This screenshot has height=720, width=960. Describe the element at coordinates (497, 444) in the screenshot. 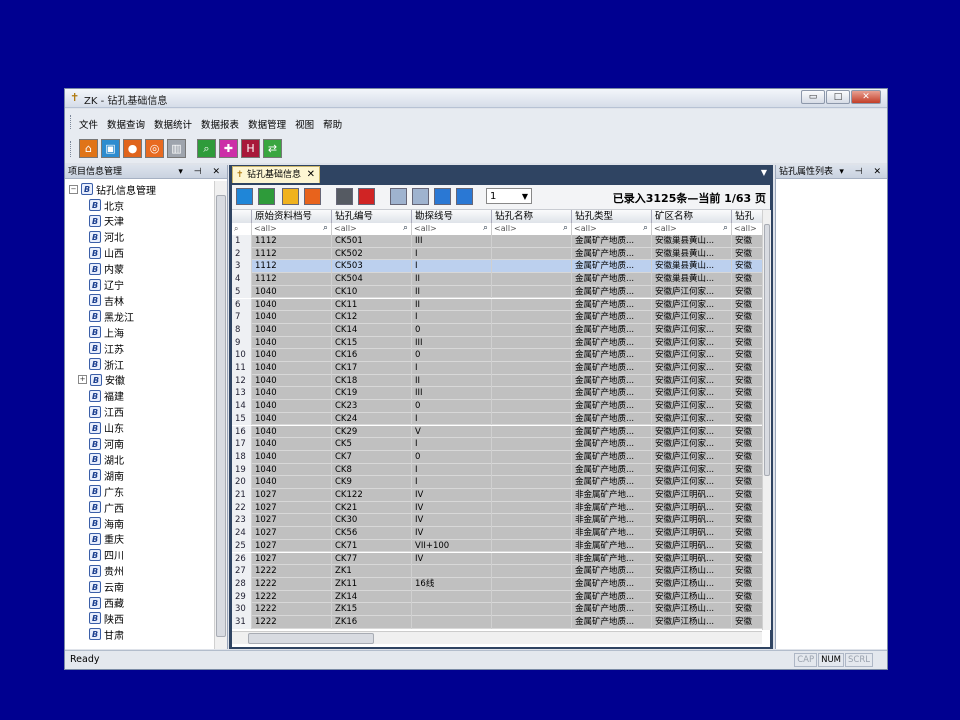

I see `table-row: 17 1040 CK5 I 金属矿产地质... 安徽庐江何家... 安徽` at that location.